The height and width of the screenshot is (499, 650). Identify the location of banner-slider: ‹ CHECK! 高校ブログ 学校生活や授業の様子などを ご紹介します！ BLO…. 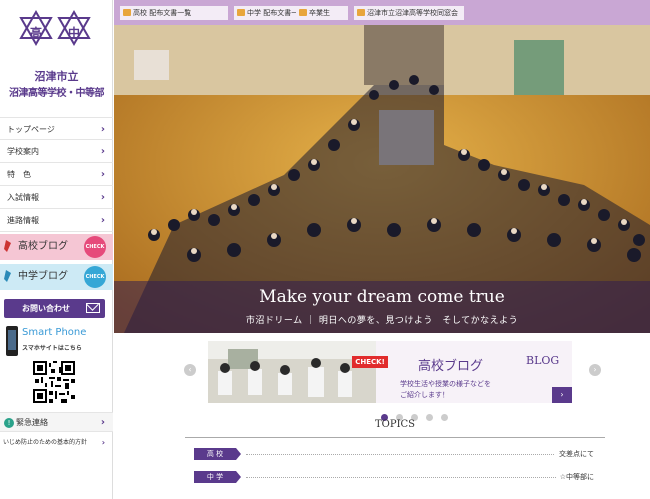
(382, 377).